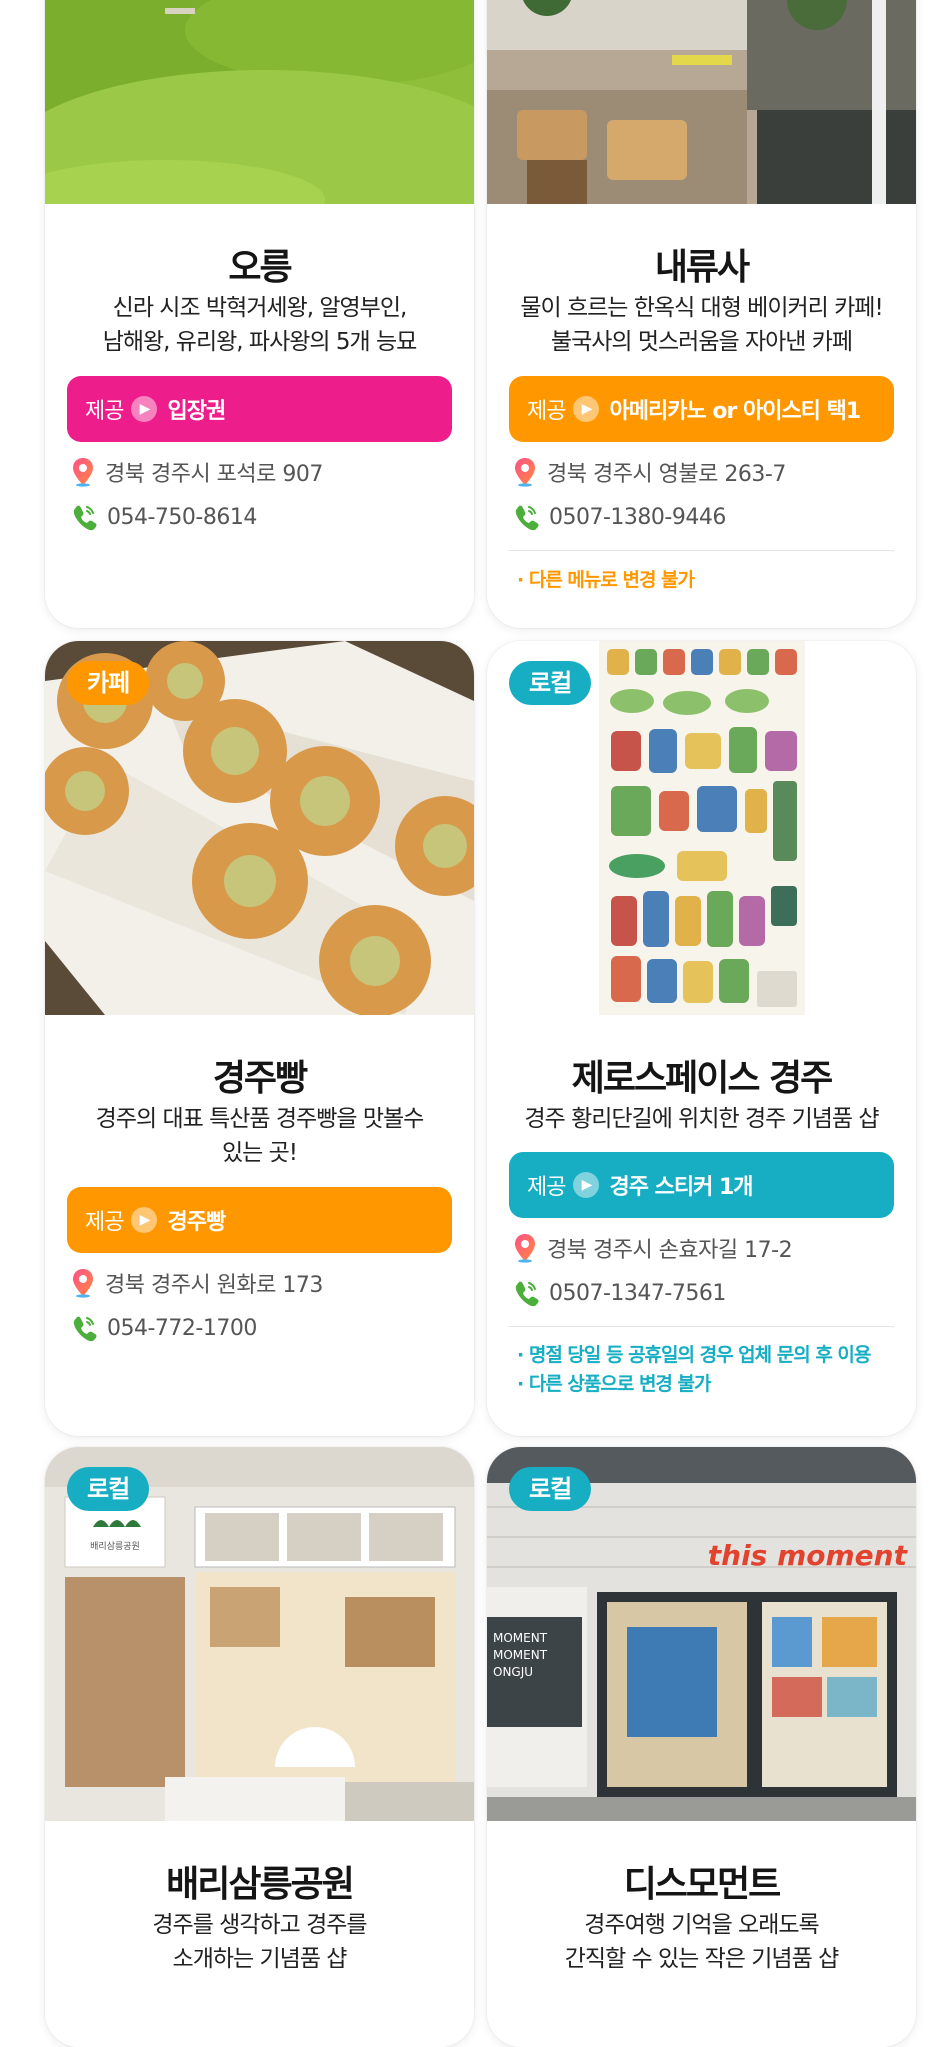 The height and width of the screenshot is (2047, 950). I want to click on offer-item: 입장권, so click(196, 411).